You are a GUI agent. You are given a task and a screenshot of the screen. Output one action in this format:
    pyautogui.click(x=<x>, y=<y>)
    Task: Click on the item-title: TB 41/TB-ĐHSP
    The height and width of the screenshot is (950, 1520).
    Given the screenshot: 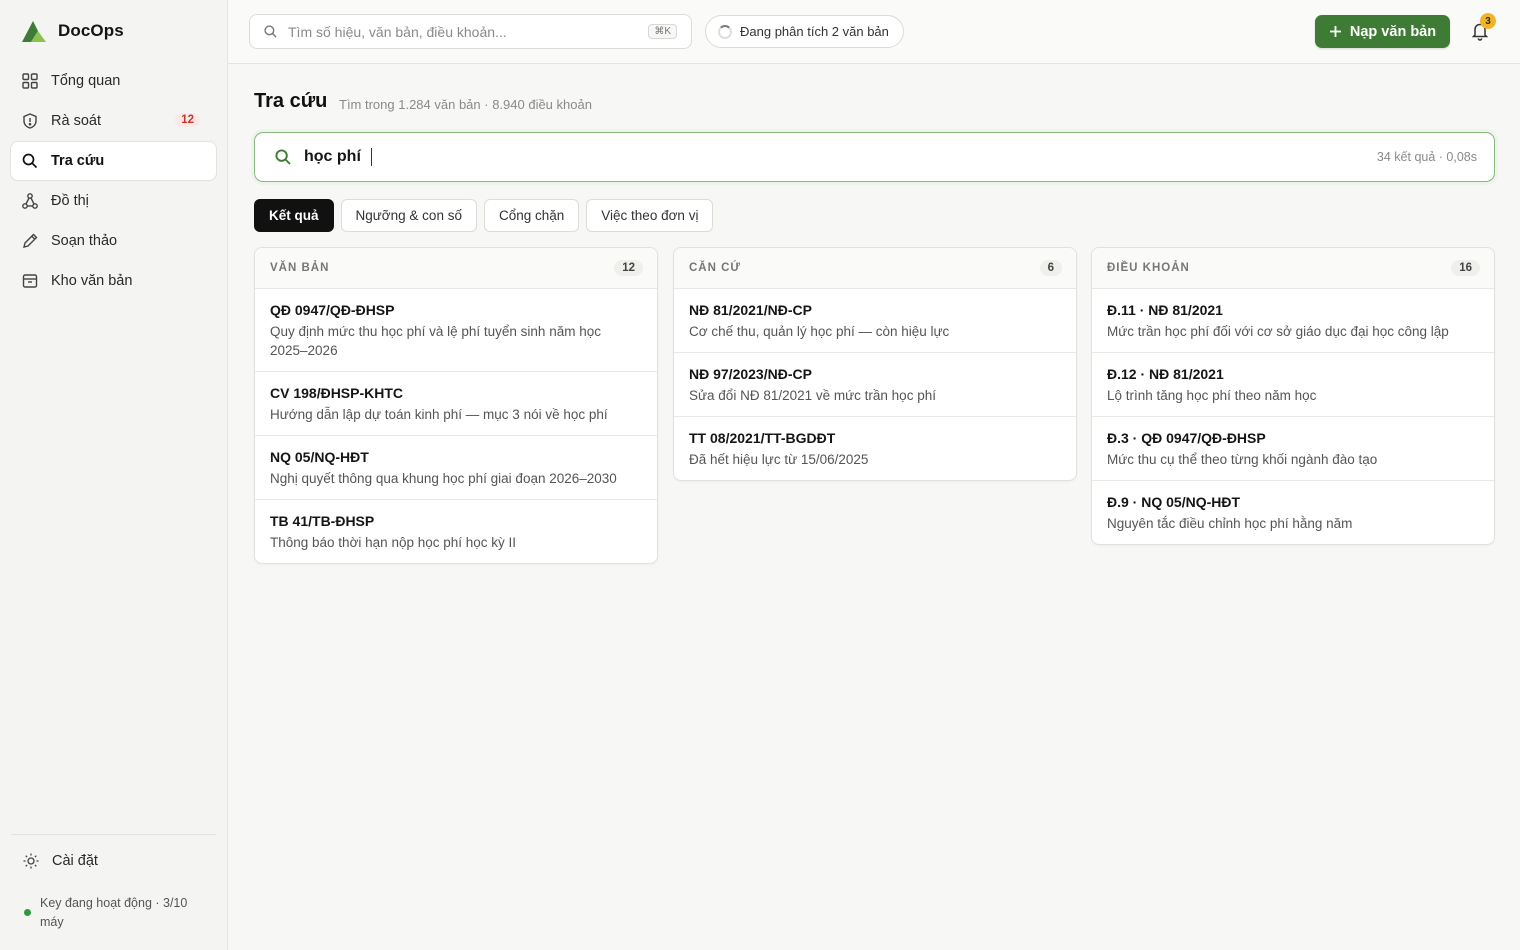 What is the action you would take?
    pyautogui.click(x=322, y=521)
    